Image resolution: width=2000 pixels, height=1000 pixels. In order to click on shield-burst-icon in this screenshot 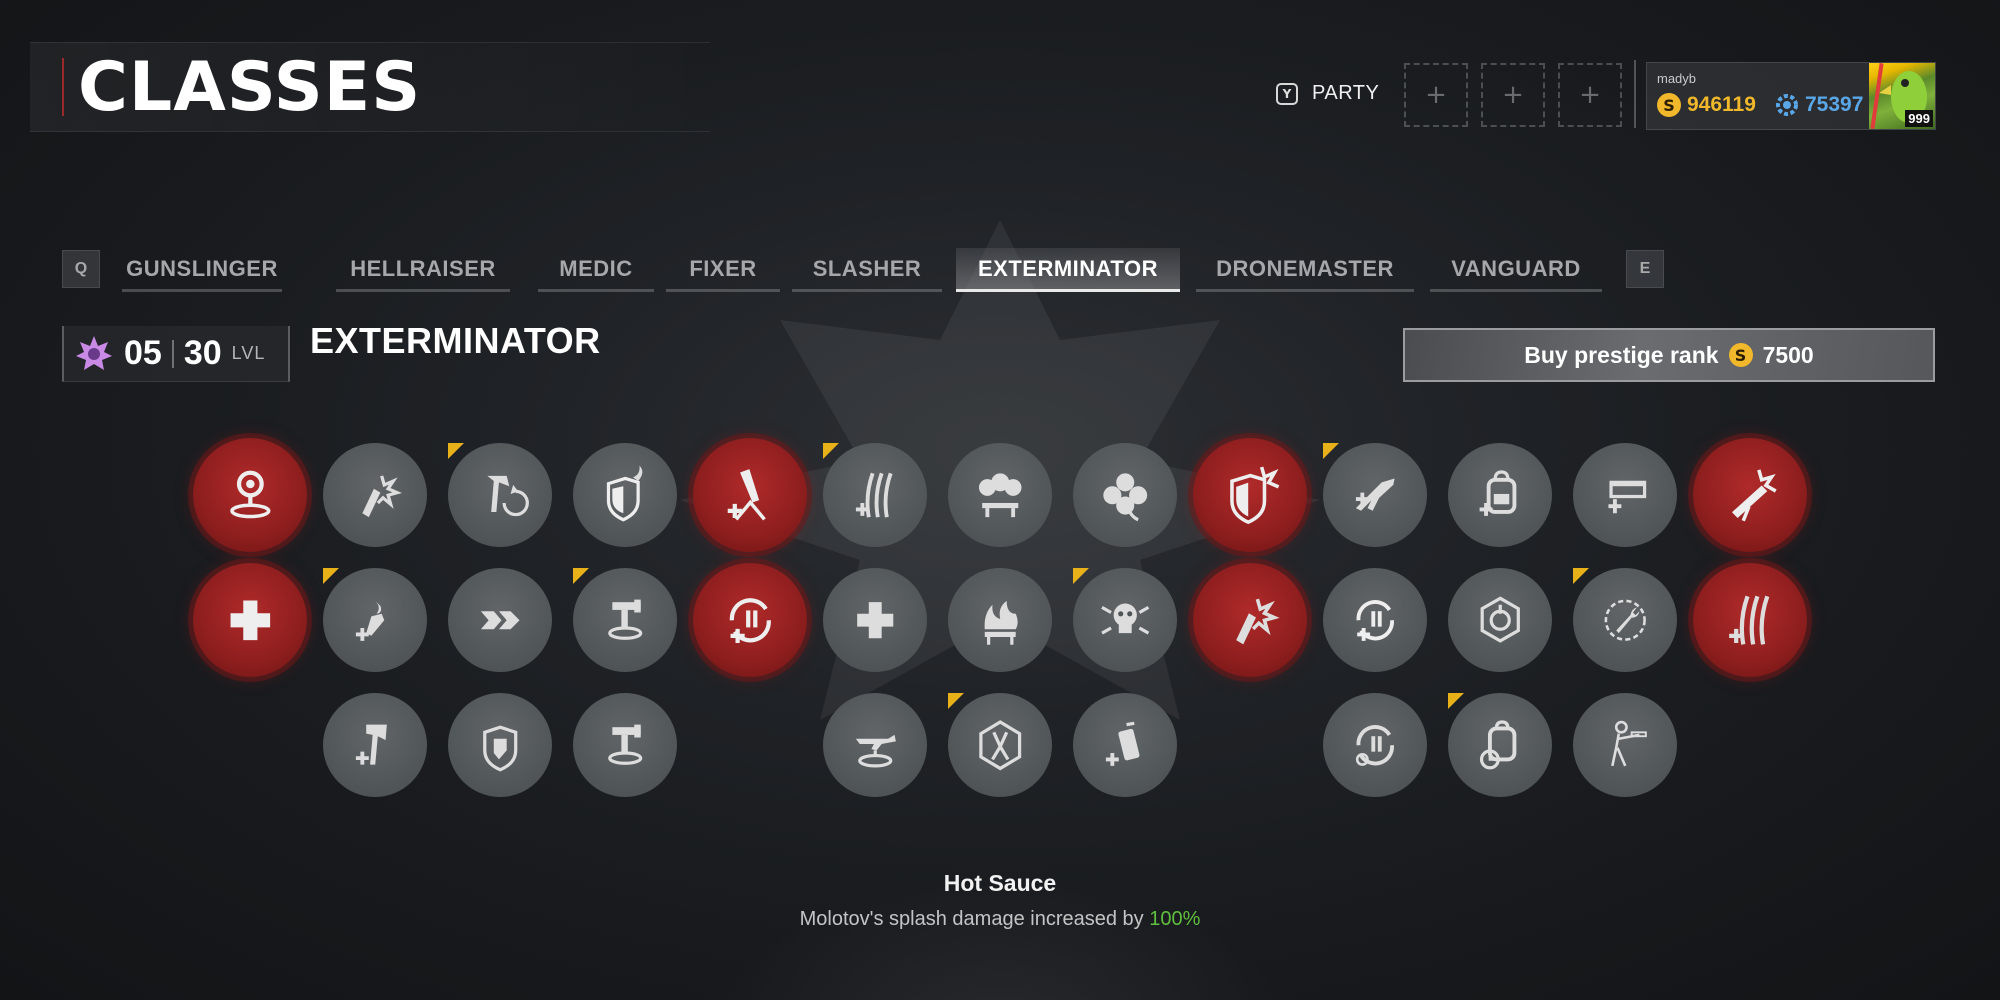, I will do `click(1254, 495)`.